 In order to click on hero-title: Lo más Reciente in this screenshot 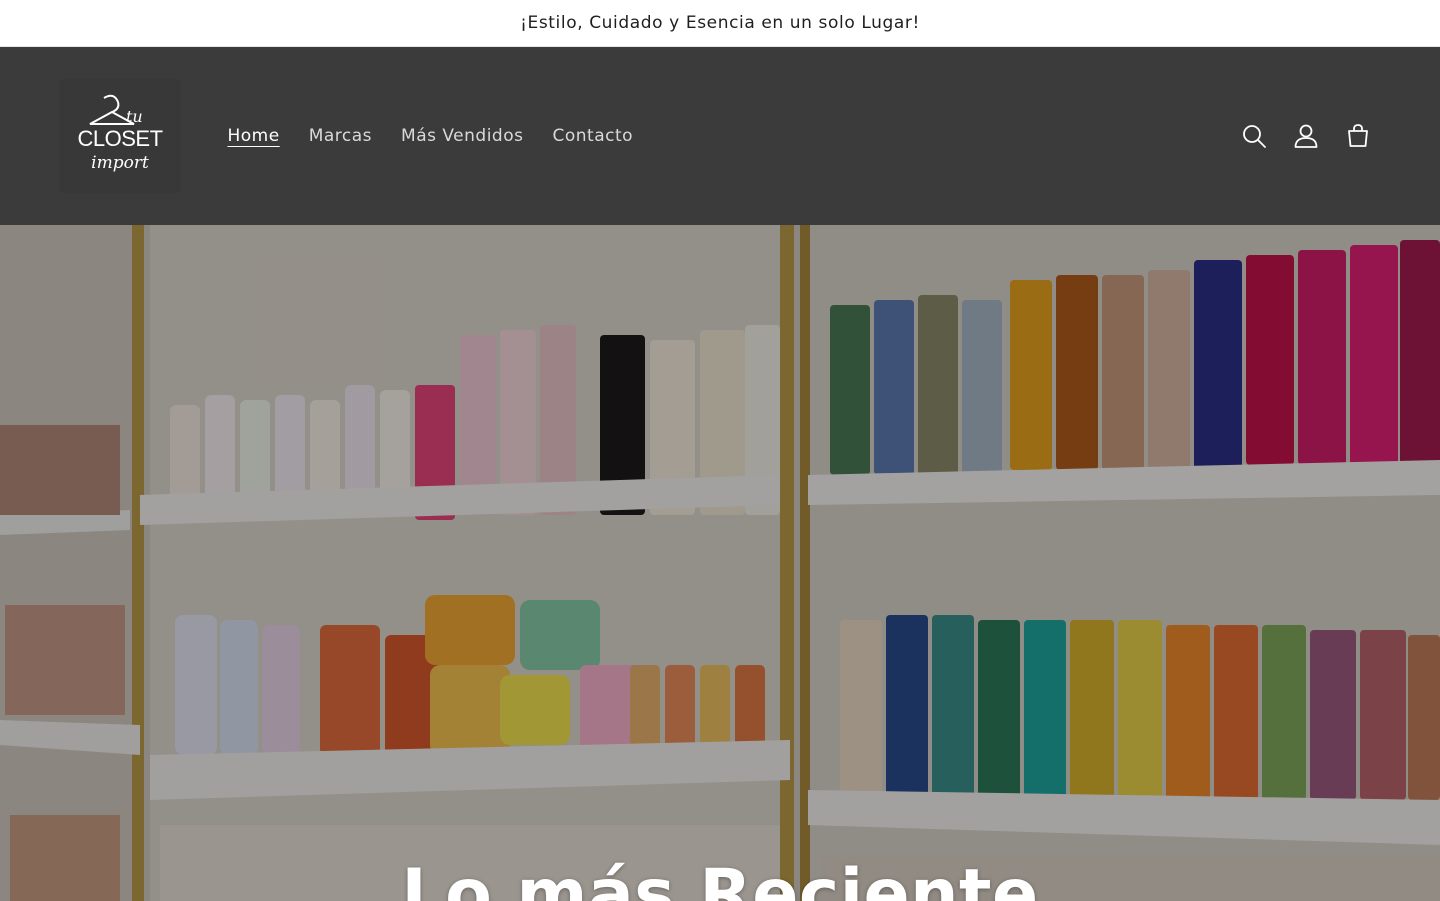, I will do `click(720, 877)`.